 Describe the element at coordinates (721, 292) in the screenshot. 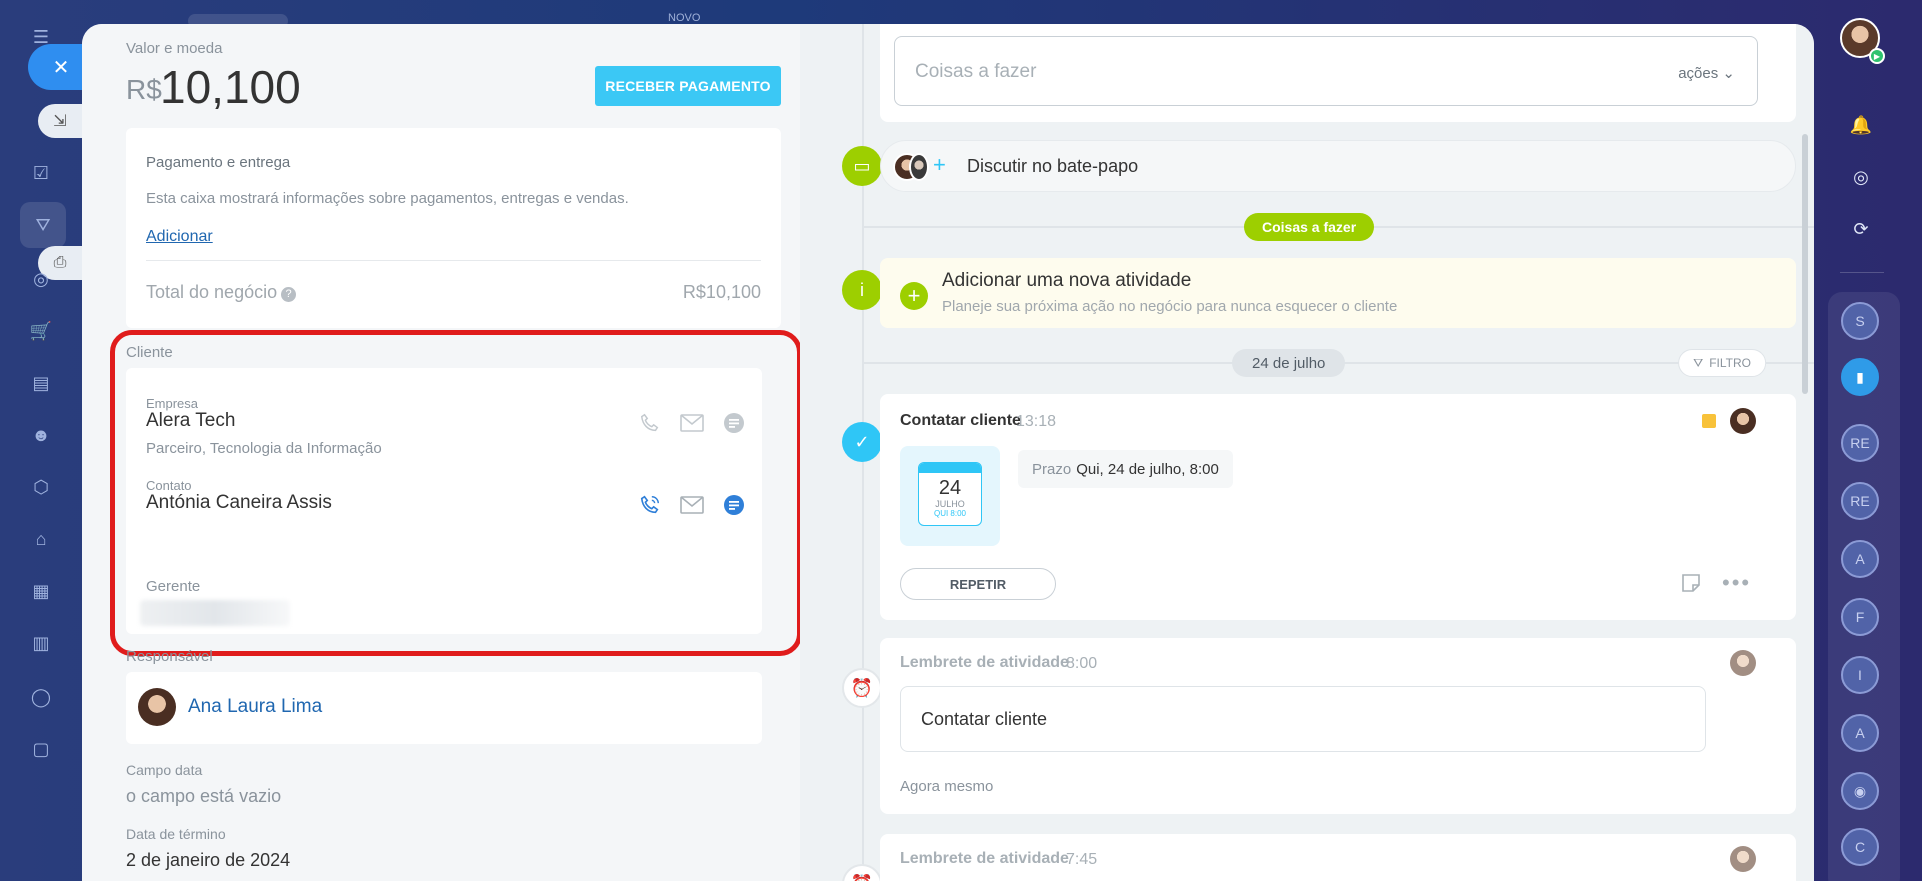

I see `total-value: R$10,100` at that location.